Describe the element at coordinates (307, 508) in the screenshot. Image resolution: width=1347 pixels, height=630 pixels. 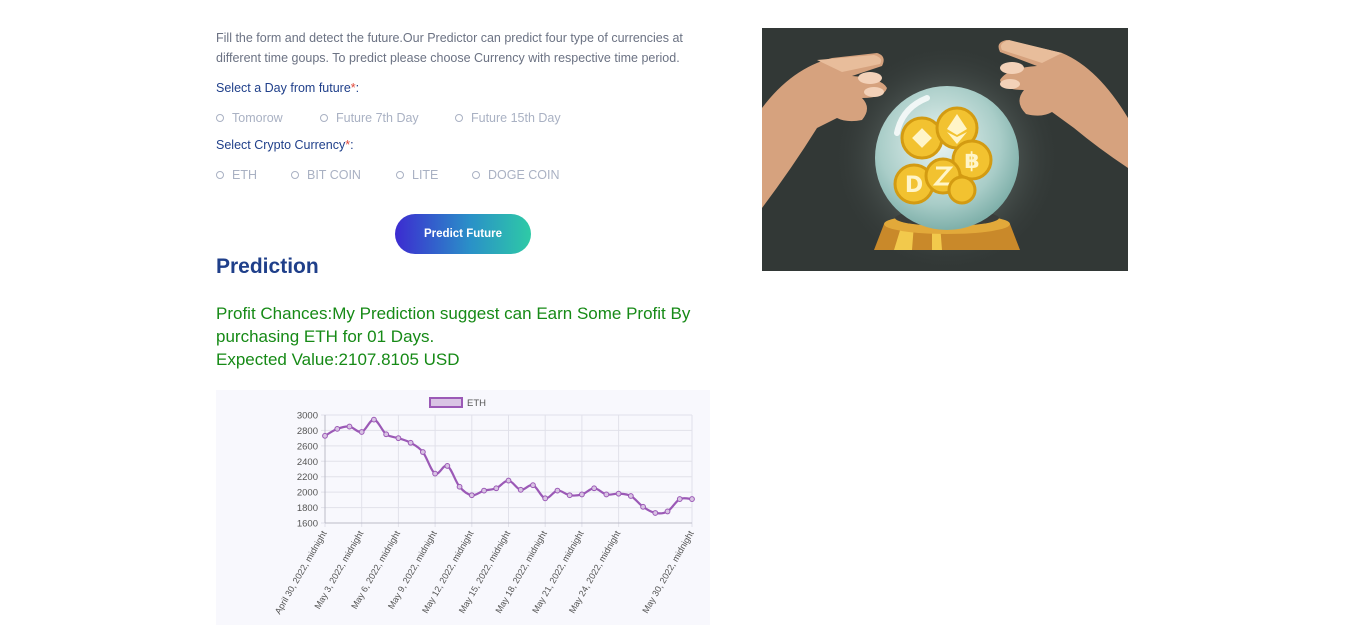
I see `y-tick-label: 1800` at that location.